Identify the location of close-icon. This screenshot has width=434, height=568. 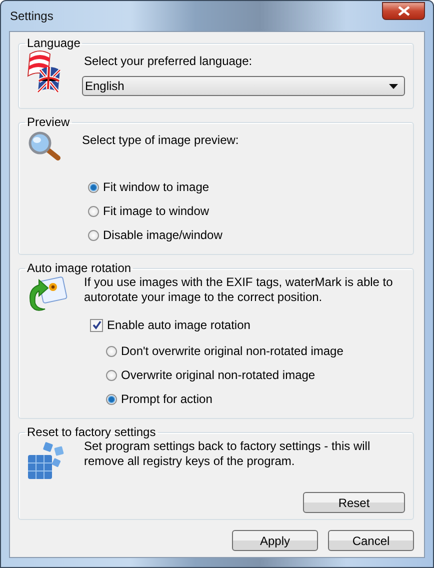
(404, 11).